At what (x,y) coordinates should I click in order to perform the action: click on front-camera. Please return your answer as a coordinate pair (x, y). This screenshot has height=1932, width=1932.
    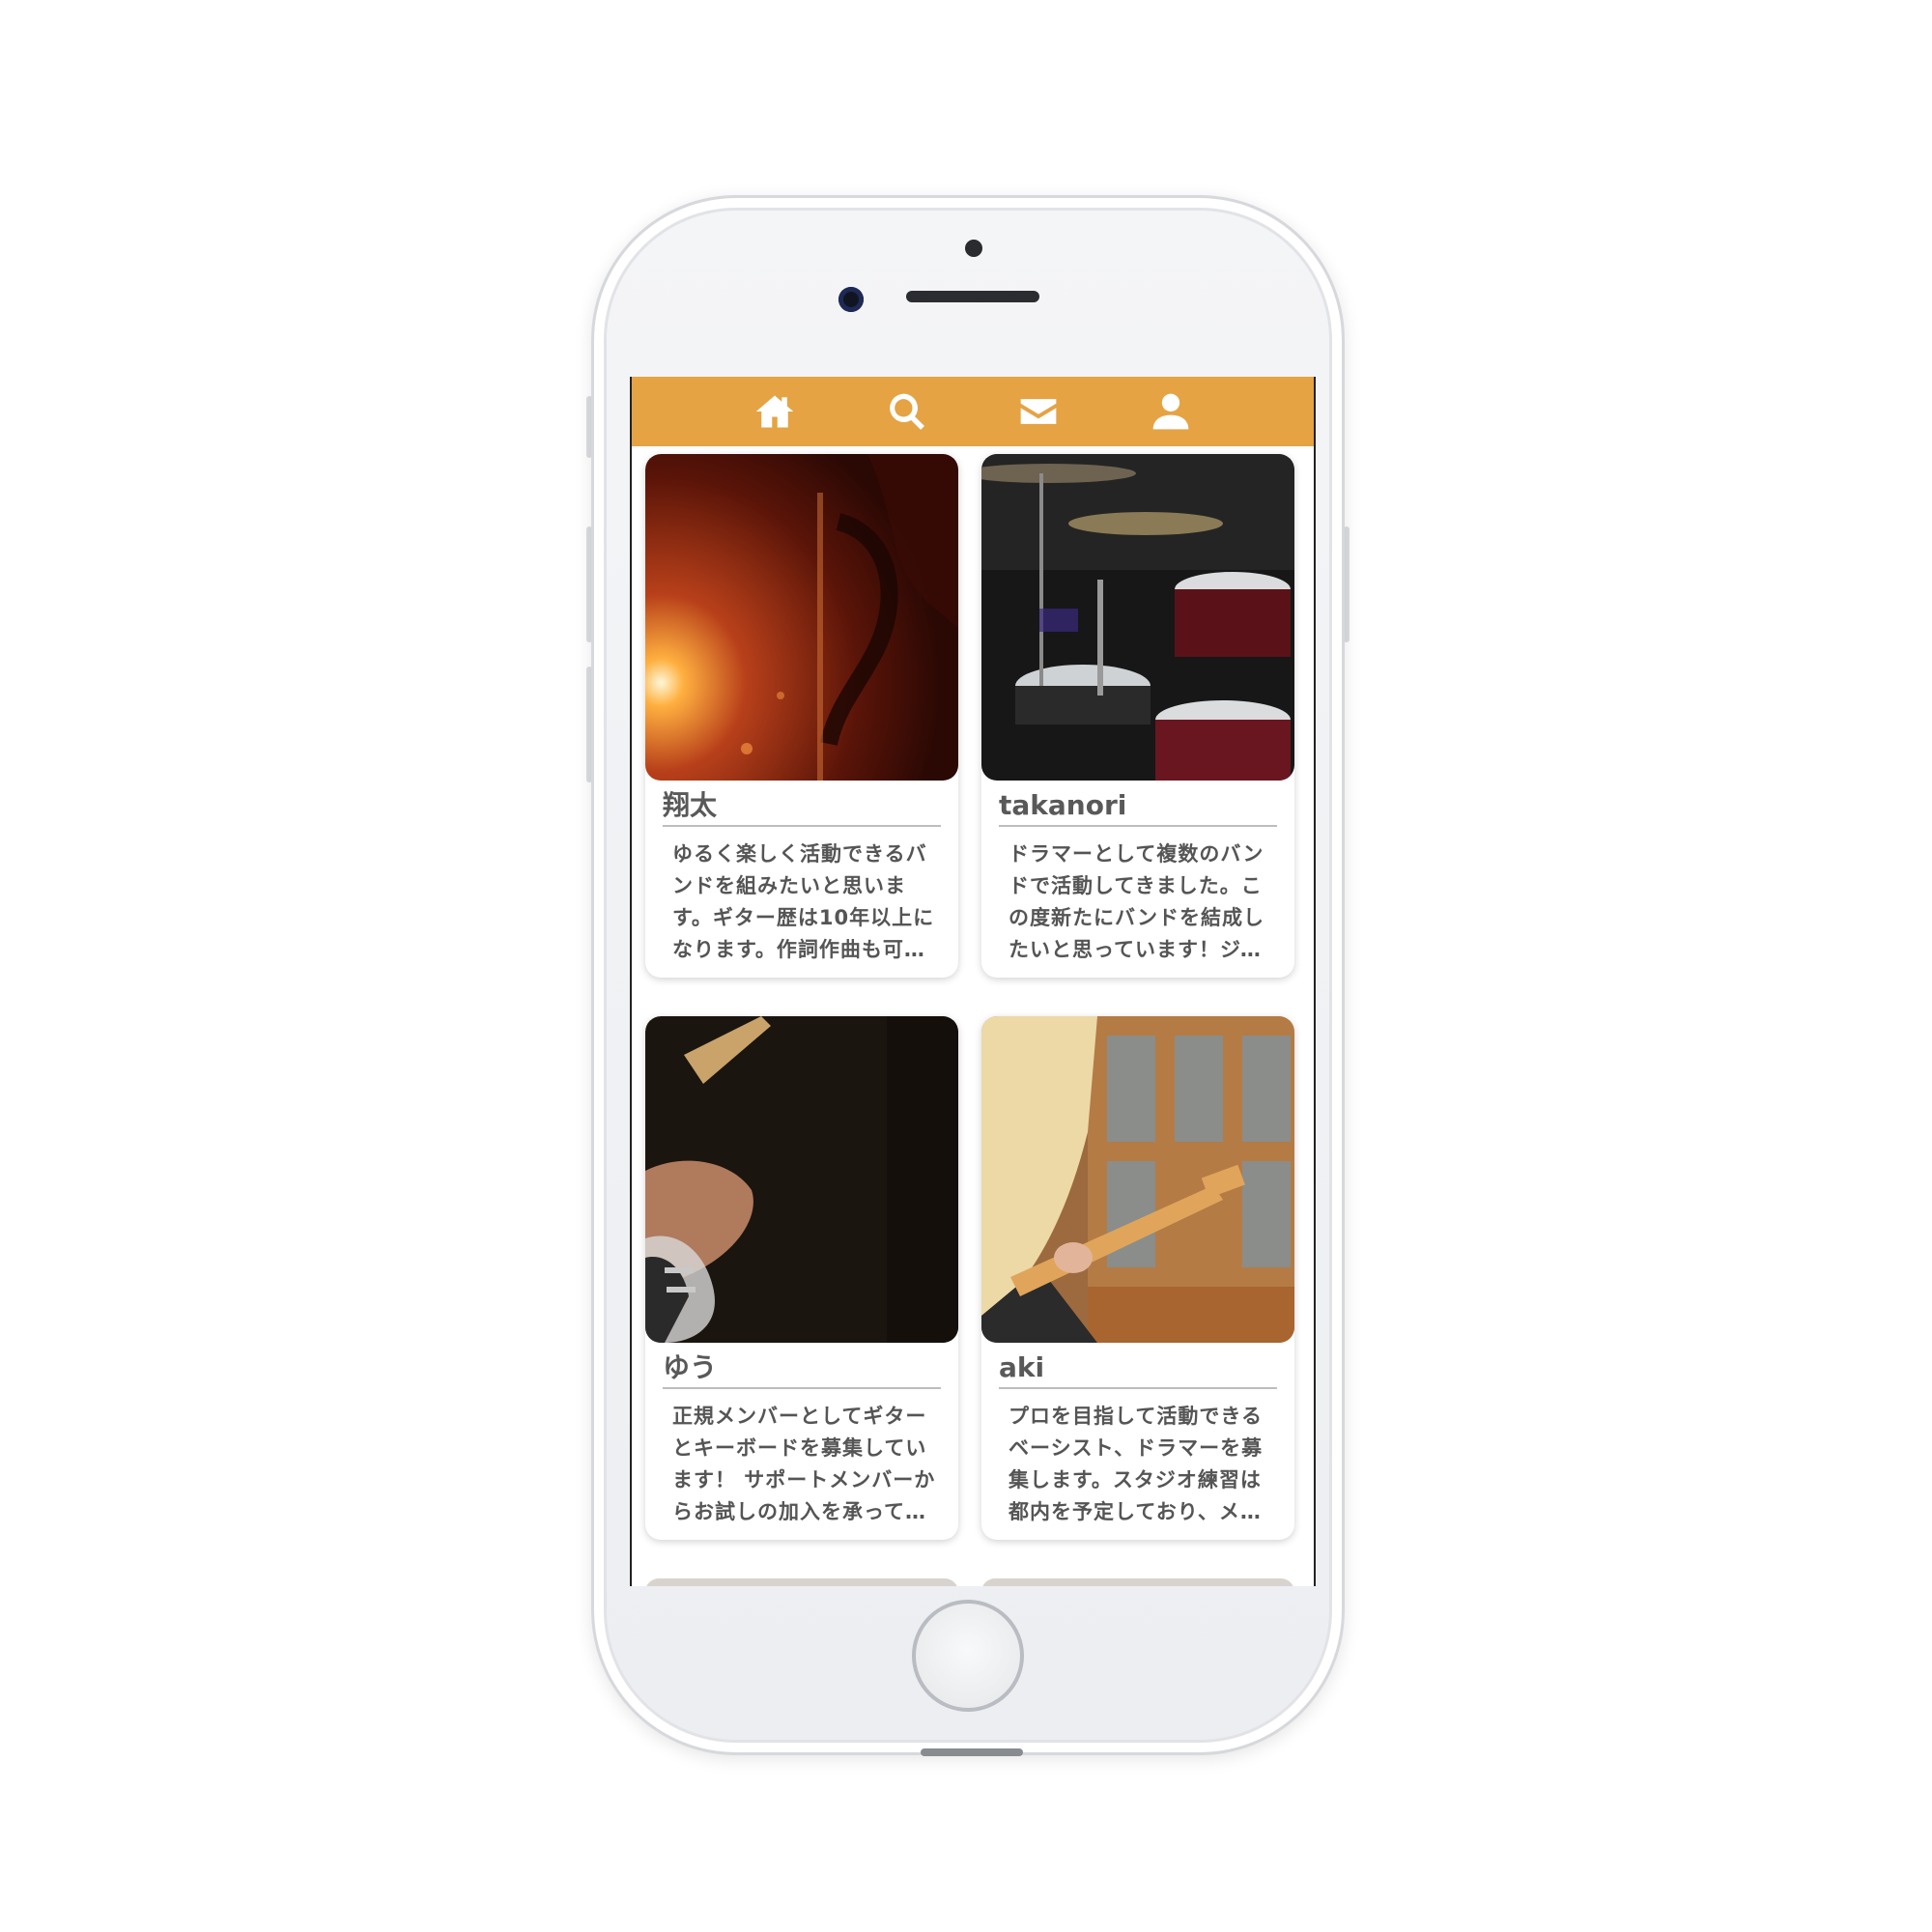
    Looking at the image, I should click on (851, 299).